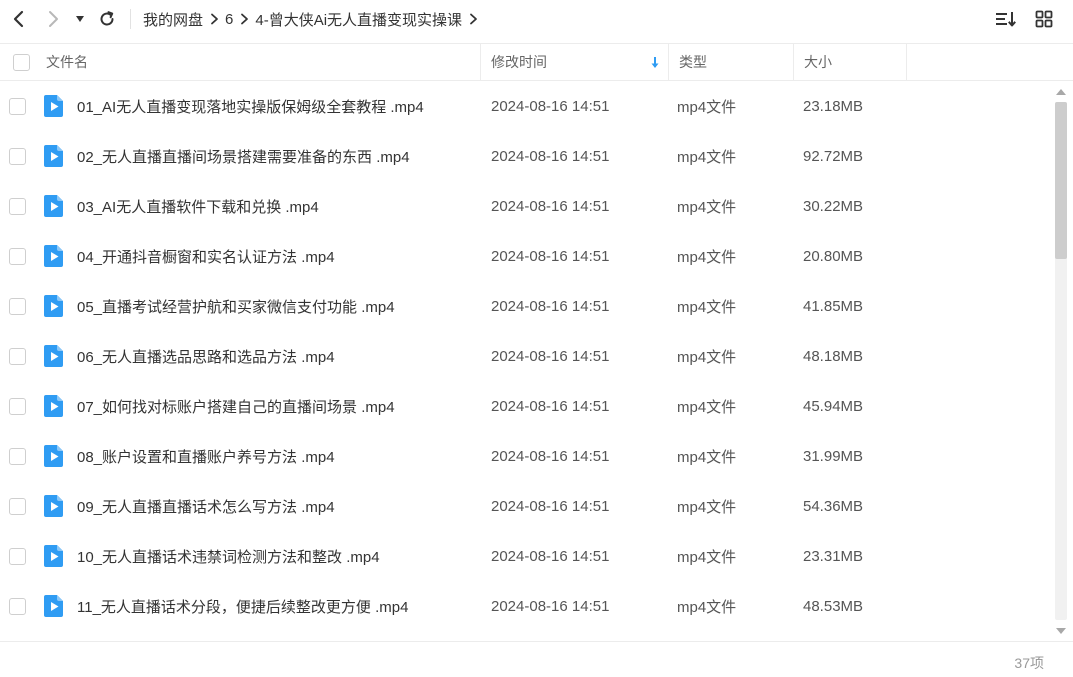  Describe the element at coordinates (277, 206) in the screenshot. I see `file-name: 03_AI无人直播软件下载和兑换 .mp4` at that location.